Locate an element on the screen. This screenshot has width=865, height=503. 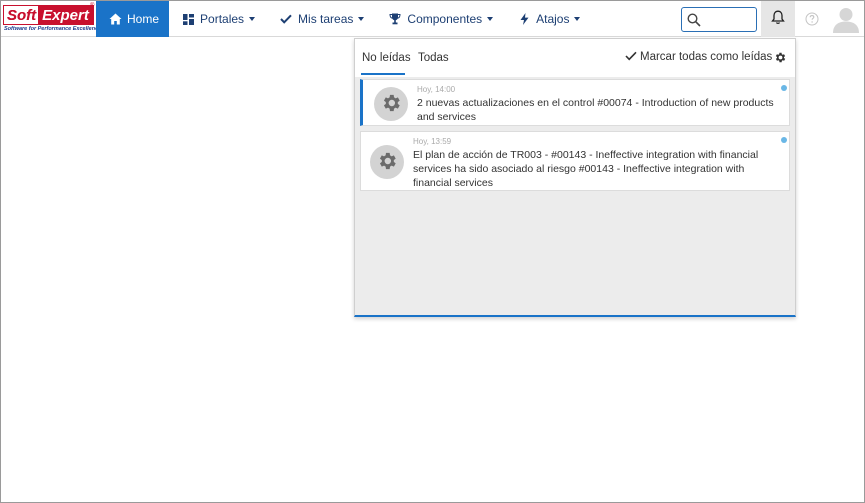
logo-wordmark: Soft Expert is located at coordinates (48, 15).